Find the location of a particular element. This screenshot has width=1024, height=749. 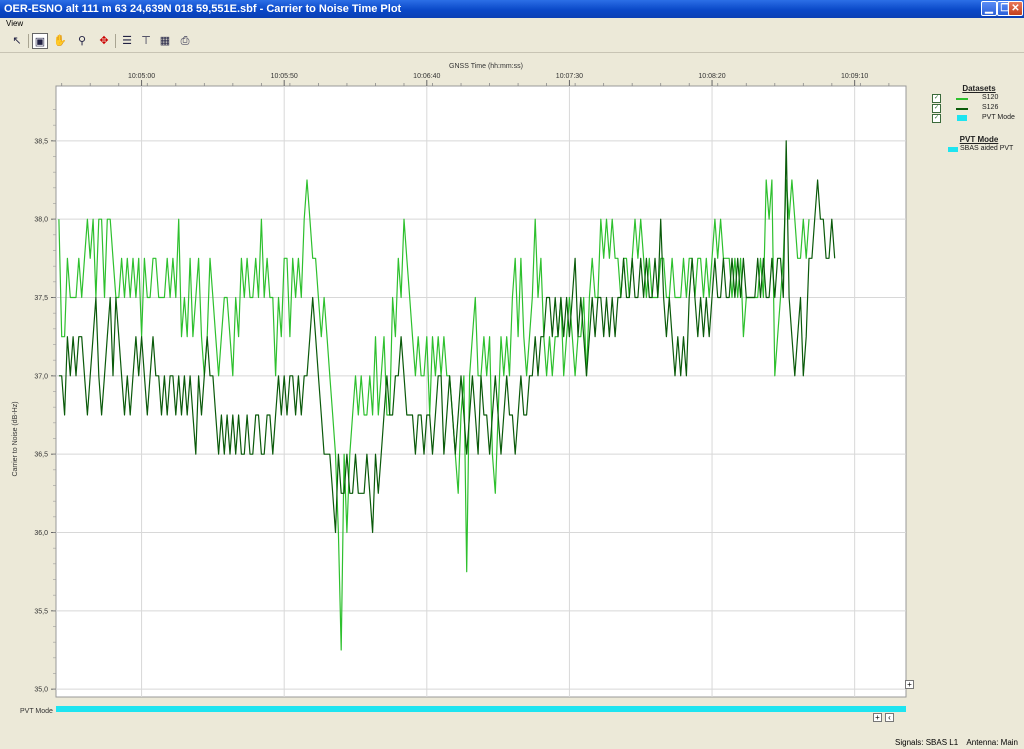

scroll-left-icon: ‹ is located at coordinates (889, 717).